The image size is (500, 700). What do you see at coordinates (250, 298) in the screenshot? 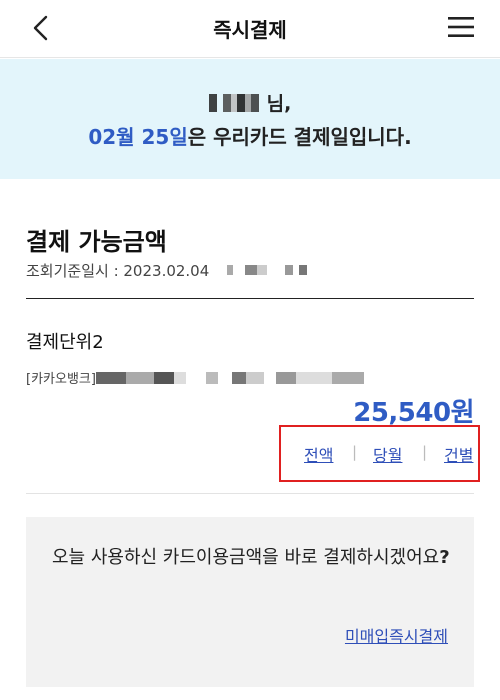
I see `section-divider` at bounding box center [250, 298].